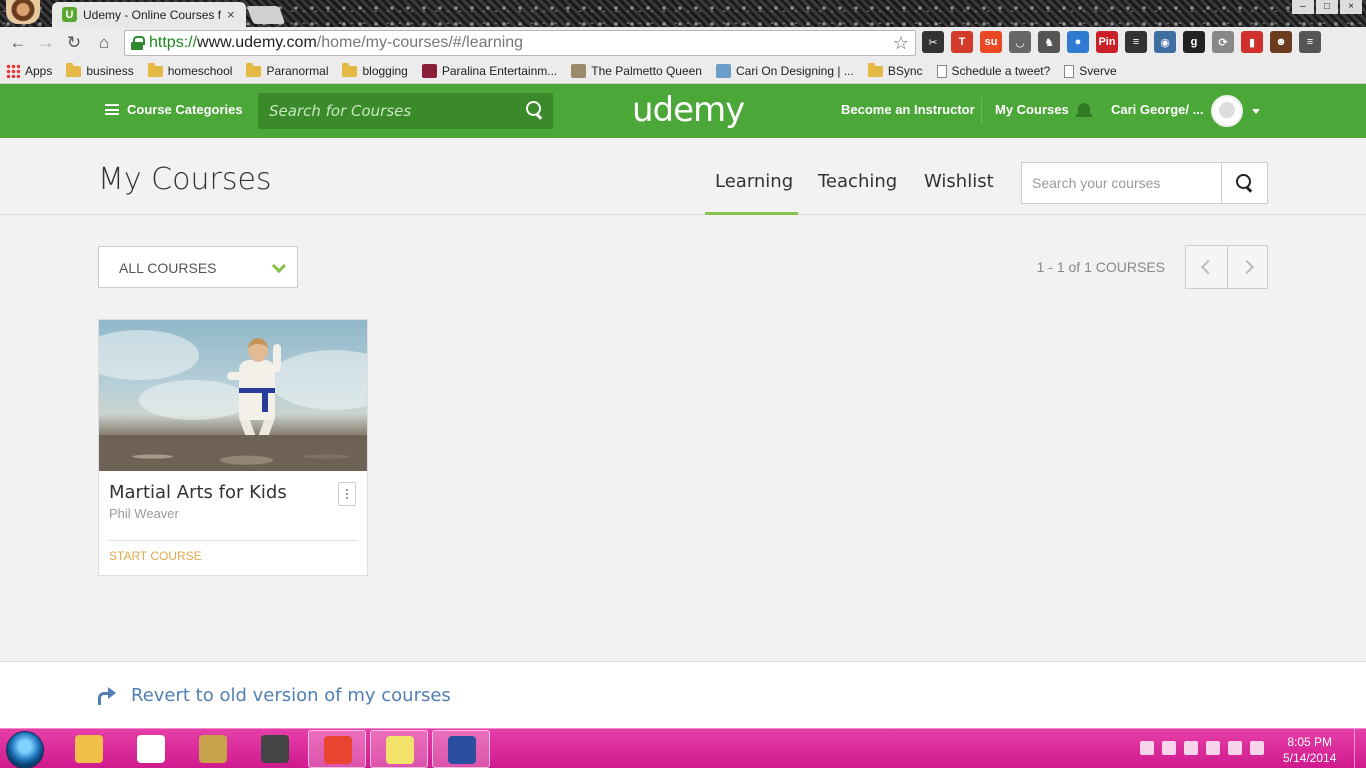 The height and width of the screenshot is (768, 1366). What do you see at coordinates (1252, 42) in the screenshot?
I see `bookmark-red-icon: ▮` at bounding box center [1252, 42].